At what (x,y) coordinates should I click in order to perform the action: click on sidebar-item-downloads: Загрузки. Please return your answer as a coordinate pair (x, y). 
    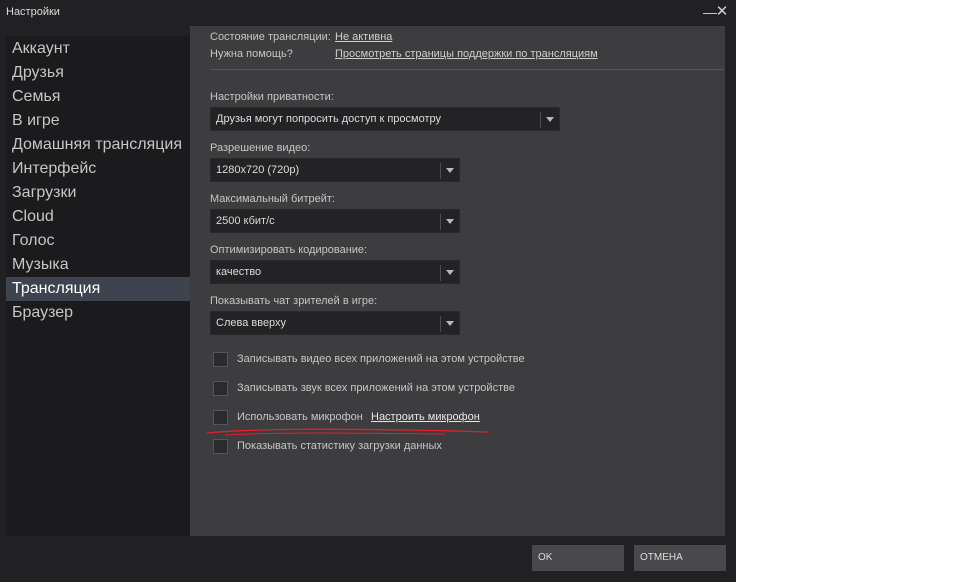
    Looking at the image, I should click on (98, 193).